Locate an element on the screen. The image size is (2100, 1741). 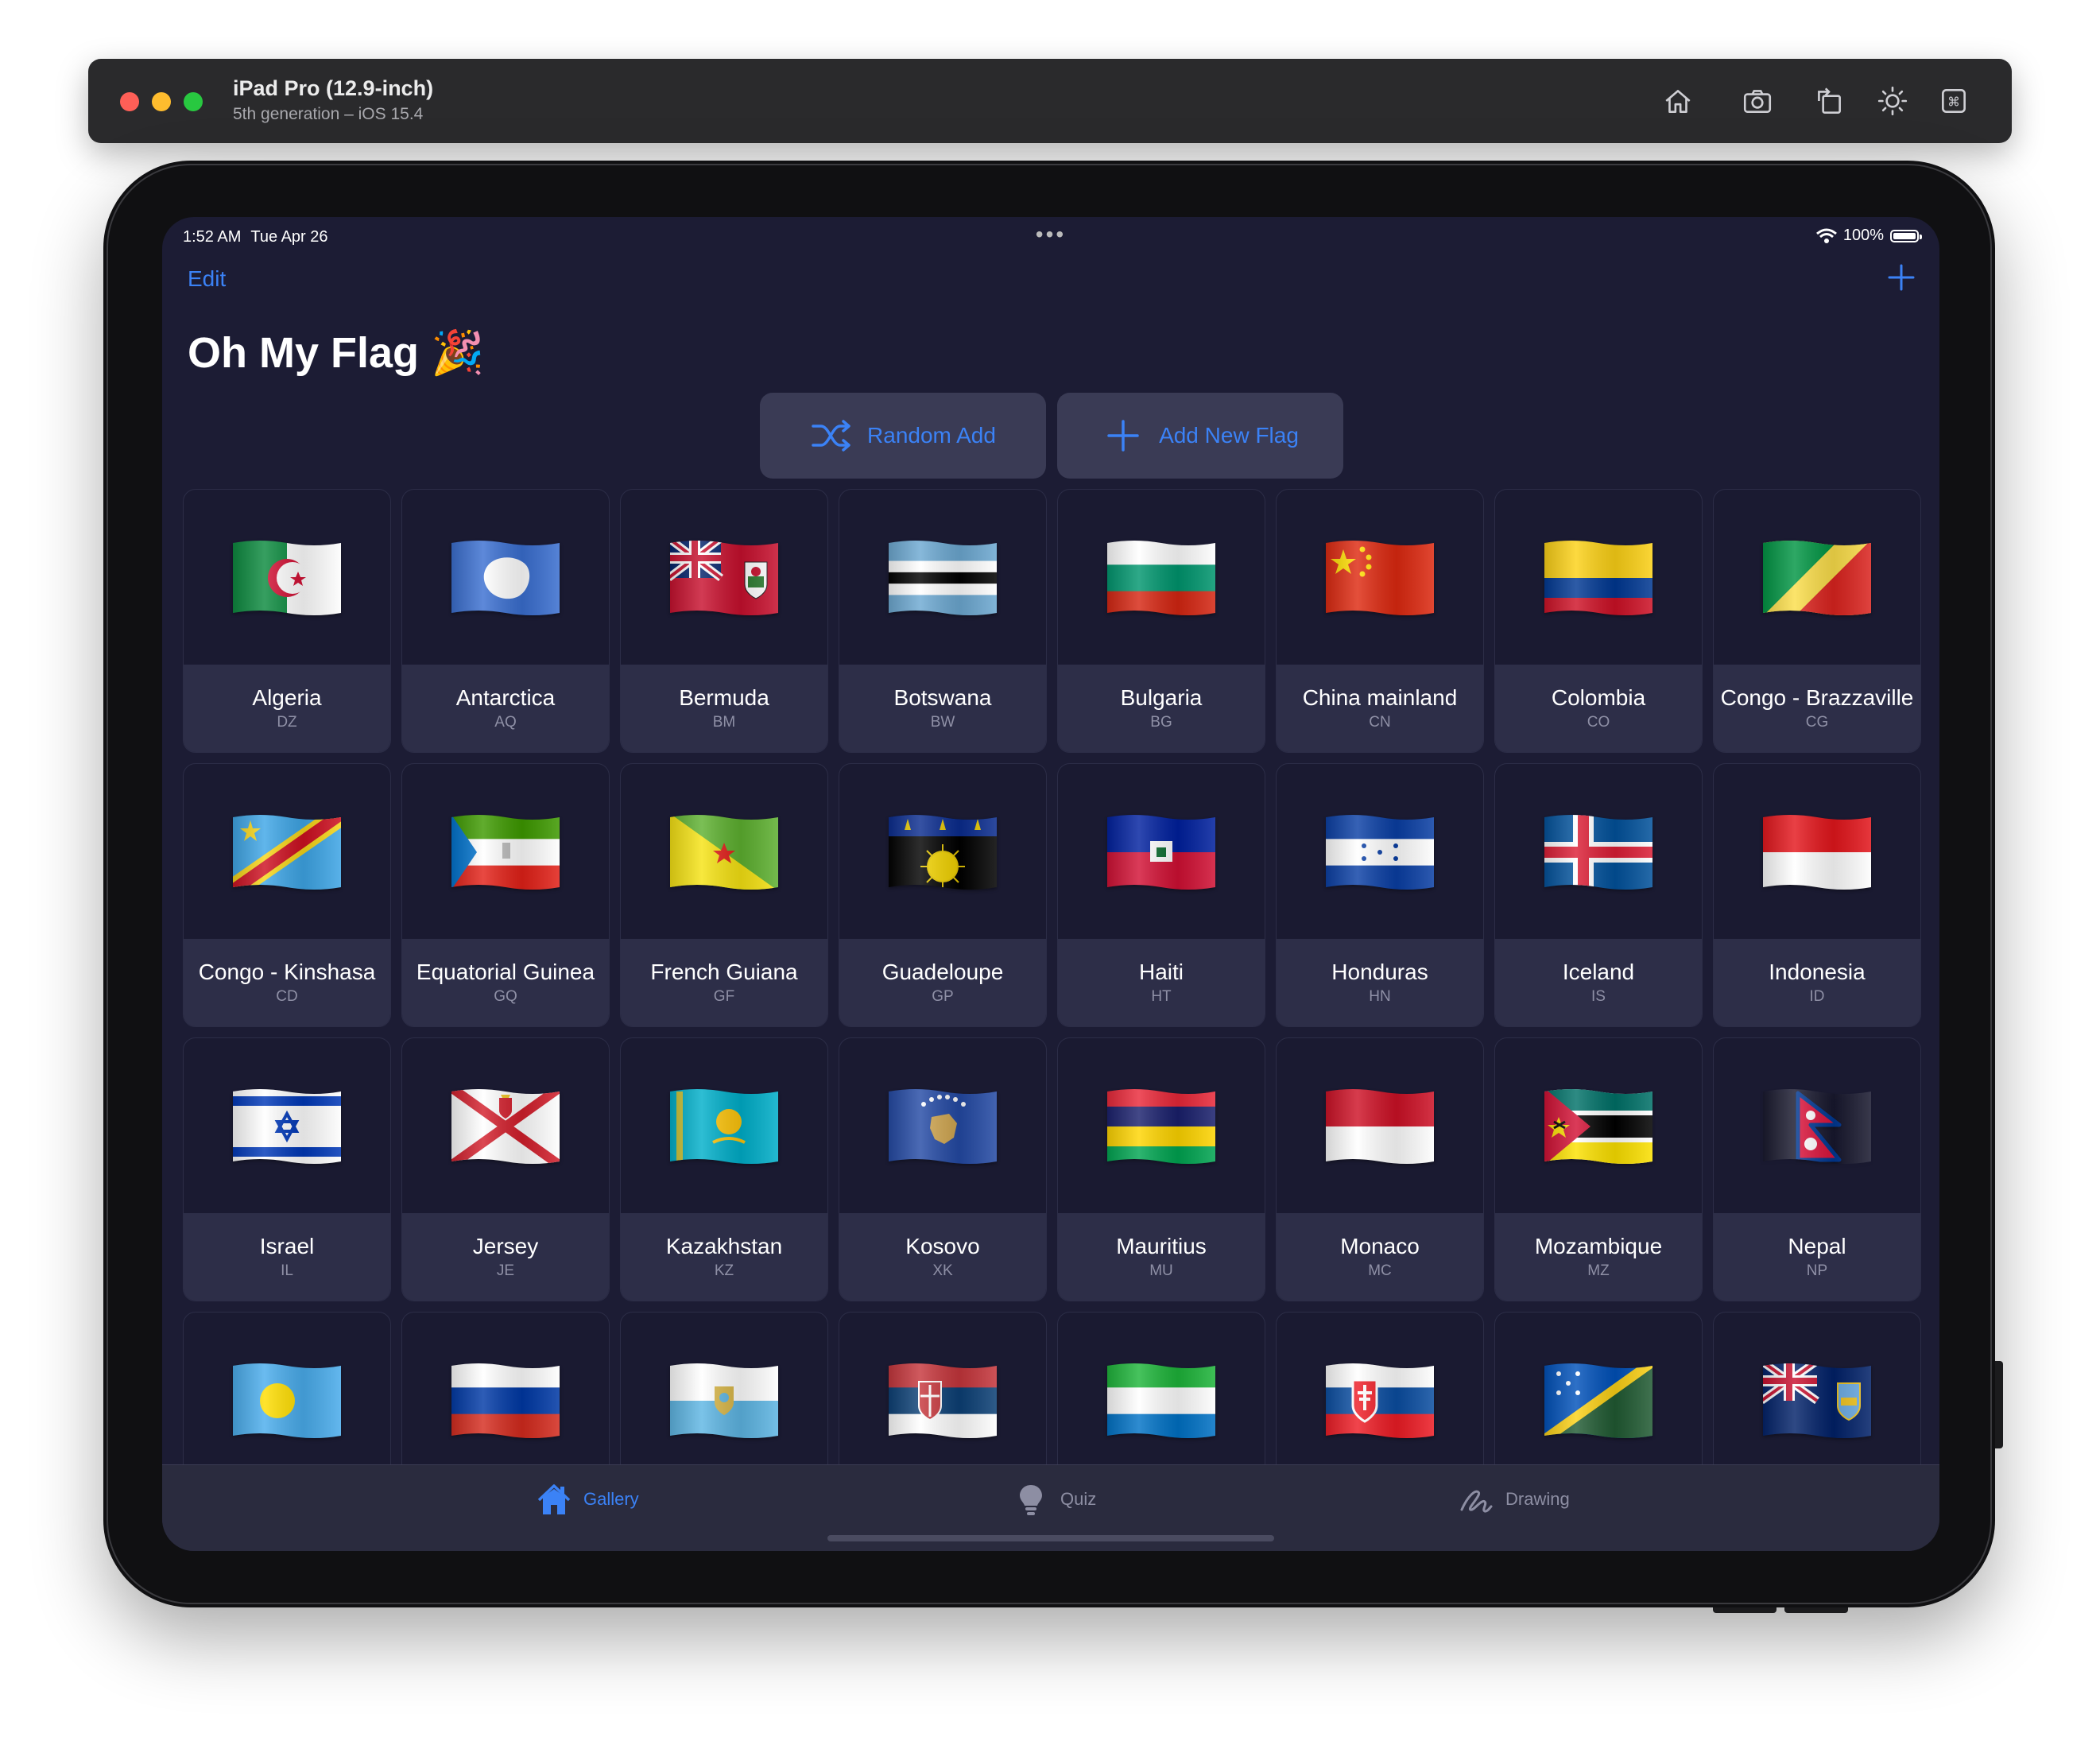
flag-label: Iceland IS is located at coordinates (1598, 982).